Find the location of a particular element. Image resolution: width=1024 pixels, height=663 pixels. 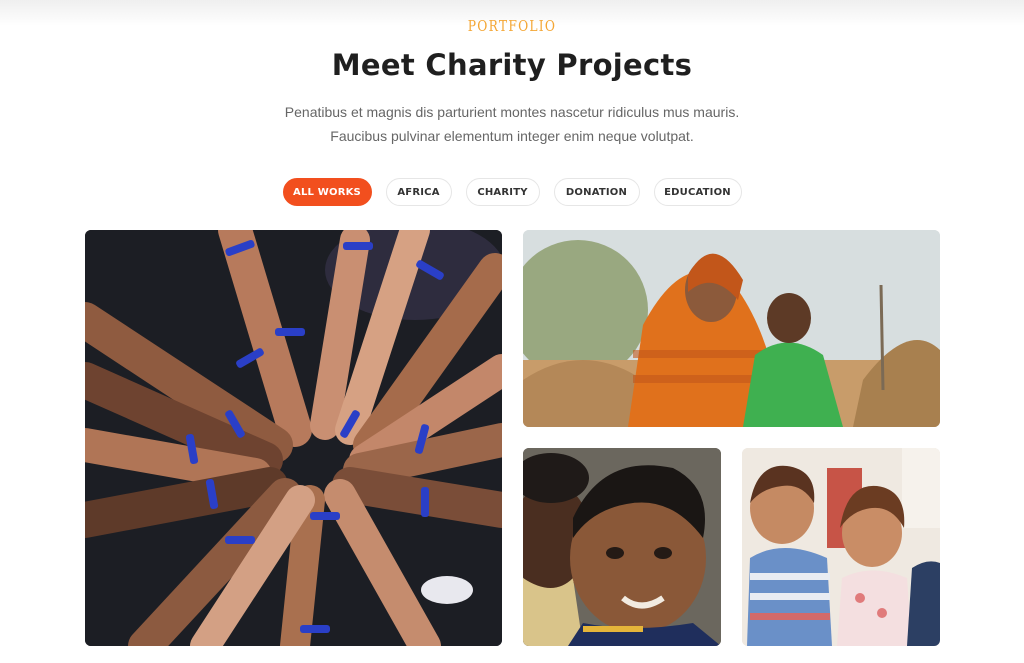

portfolio-item-girls is located at coordinates (841, 547).